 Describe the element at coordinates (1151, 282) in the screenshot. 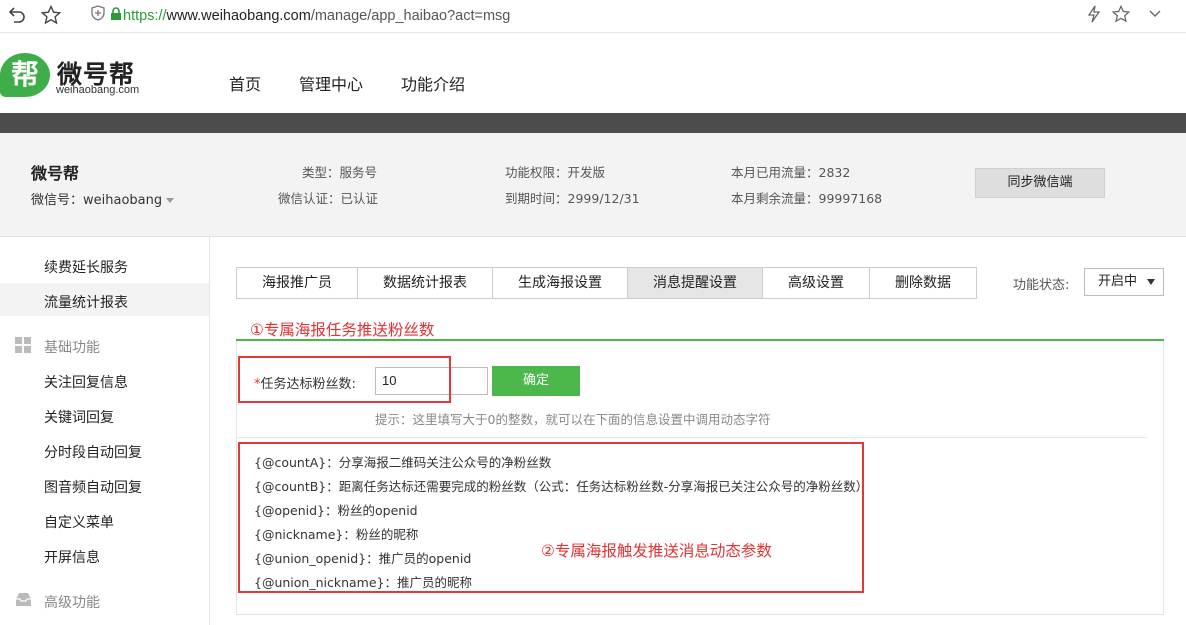

I see `dropdown-arrow-icon` at that location.